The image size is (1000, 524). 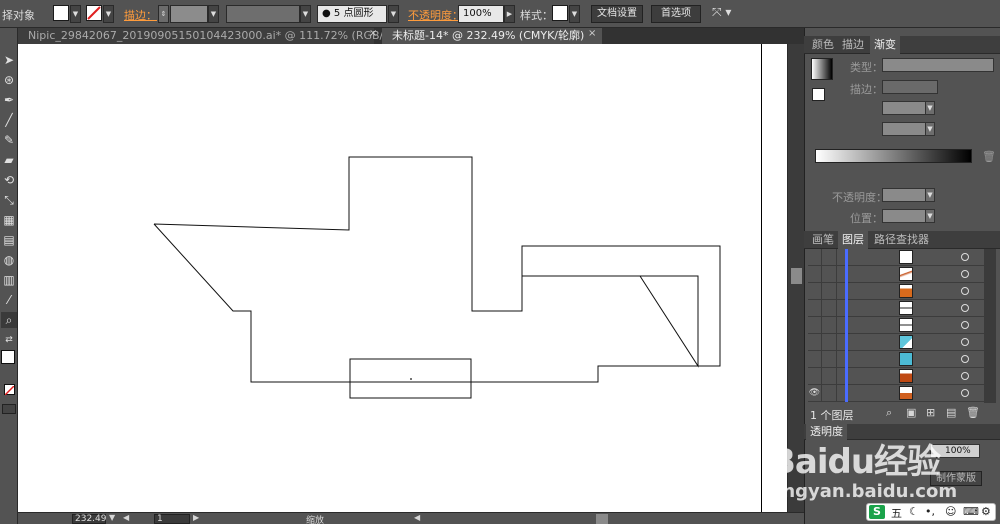 What do you see at coordinates (9, 200) in the screenshot?
I see `scale-tool-icon: ⤡` at bounding box center [9, 200].